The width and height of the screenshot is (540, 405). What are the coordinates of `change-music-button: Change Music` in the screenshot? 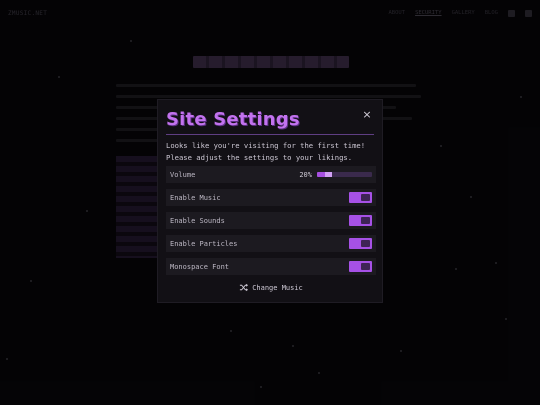 It's located at (271, 287).